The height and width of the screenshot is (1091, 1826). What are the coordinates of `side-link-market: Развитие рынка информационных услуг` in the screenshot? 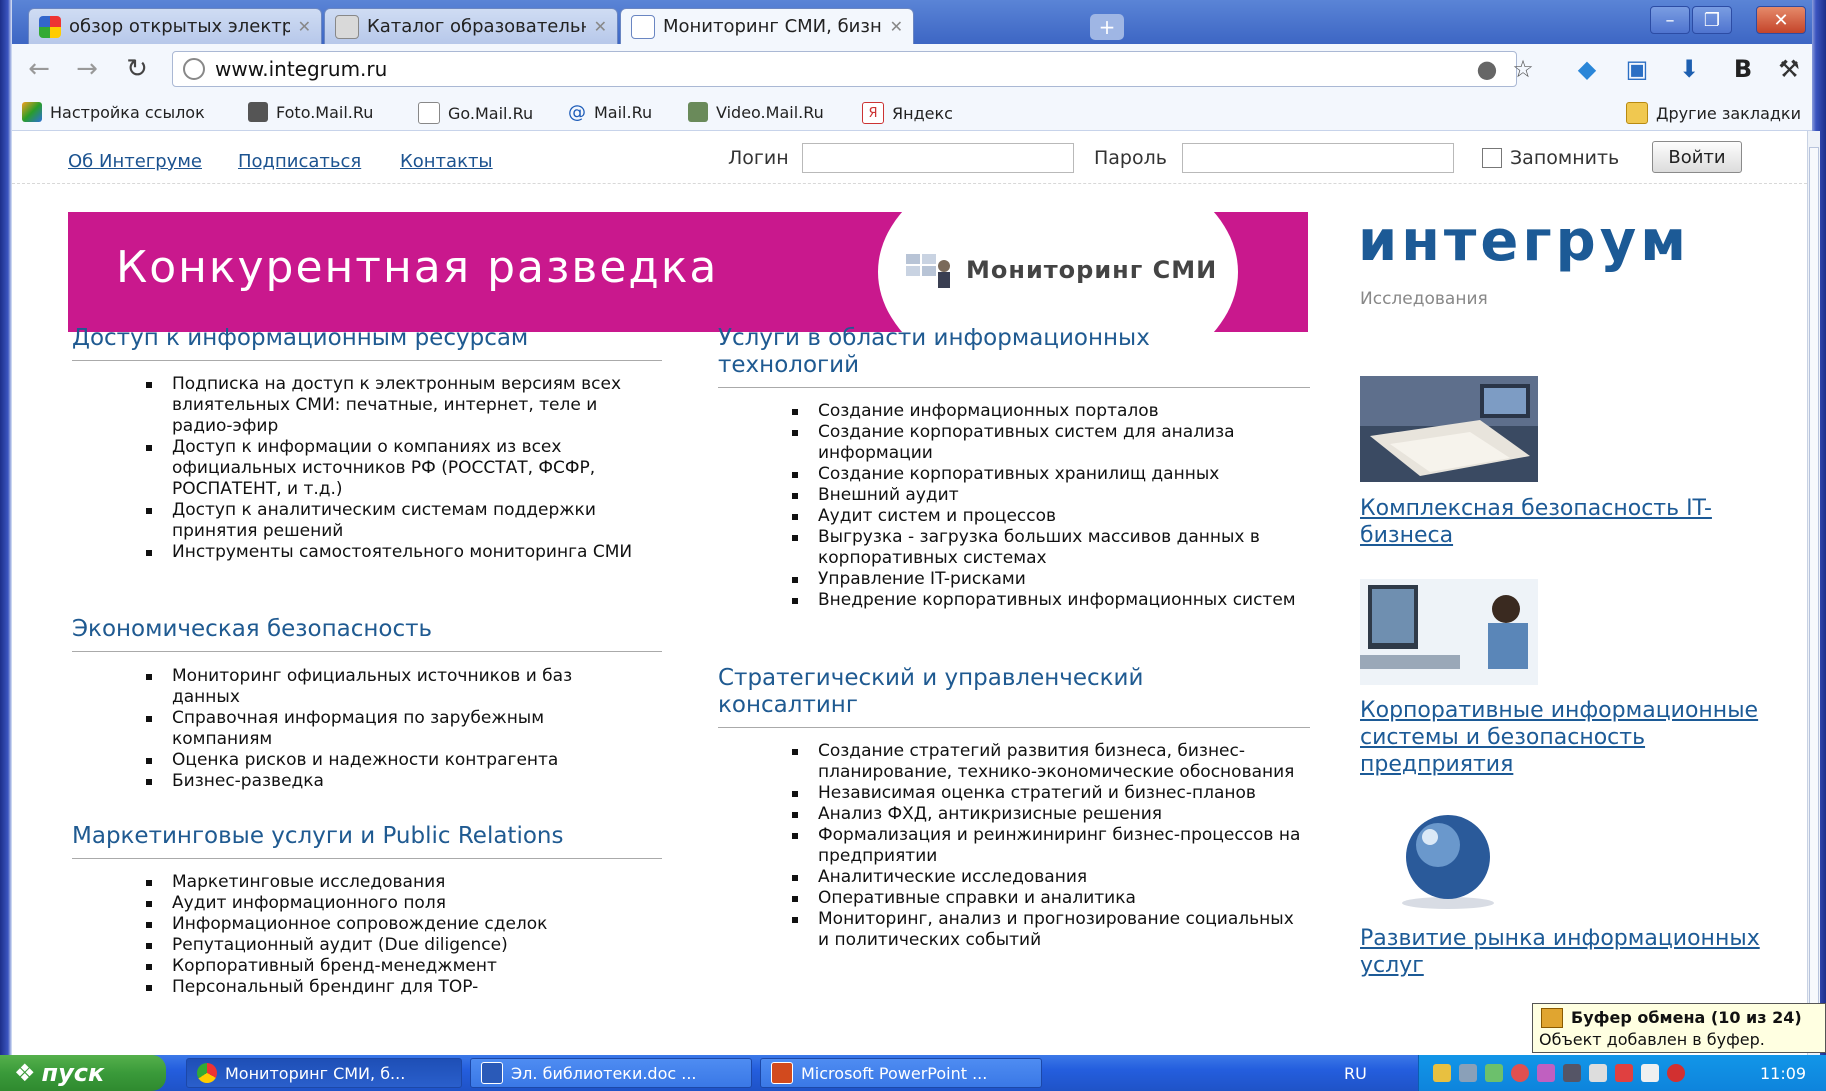 It's located at (1560, 952).